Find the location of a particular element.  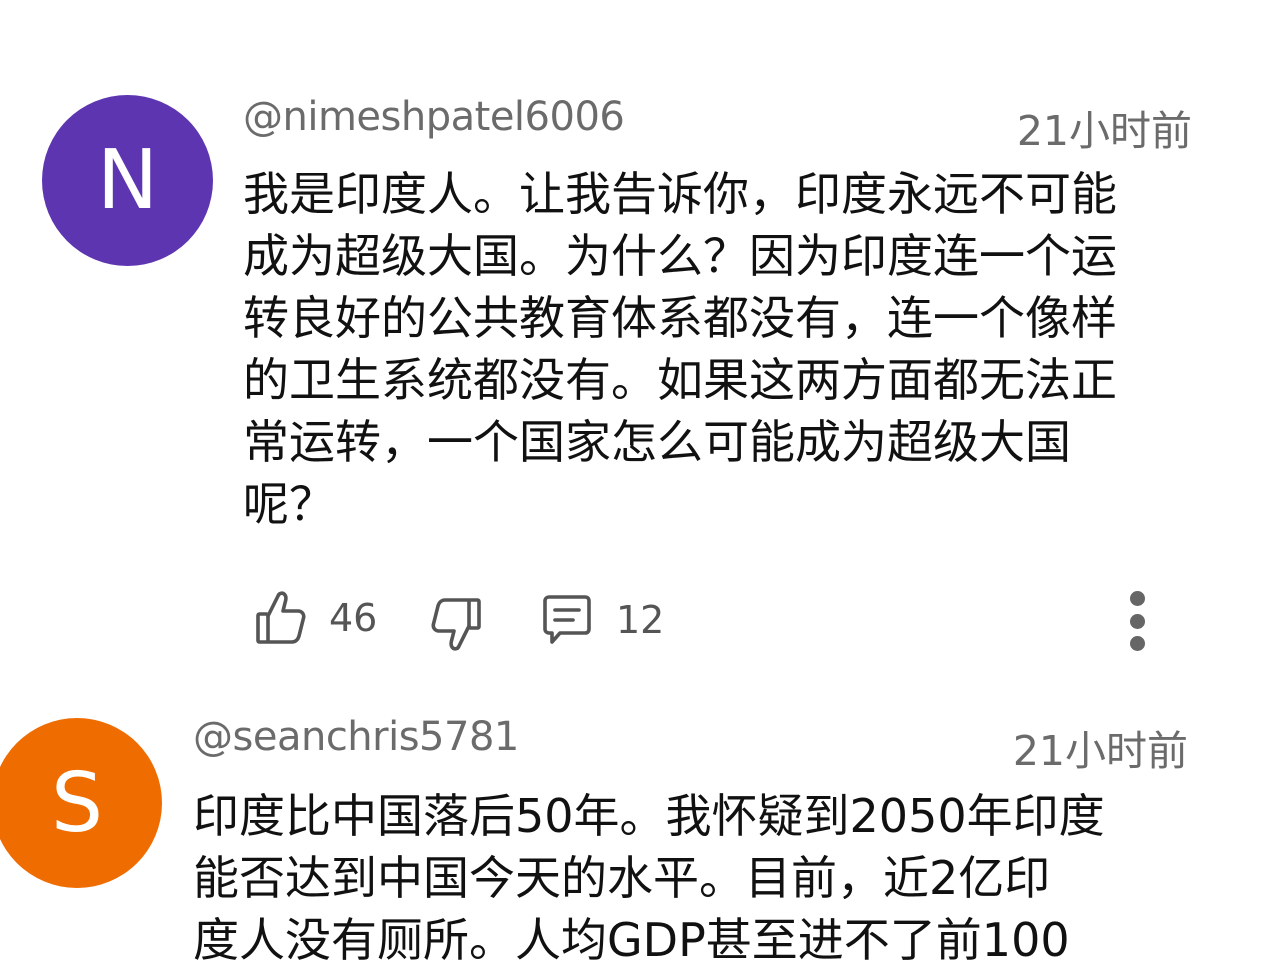

dislike-button is located at coordinates (456, 624).